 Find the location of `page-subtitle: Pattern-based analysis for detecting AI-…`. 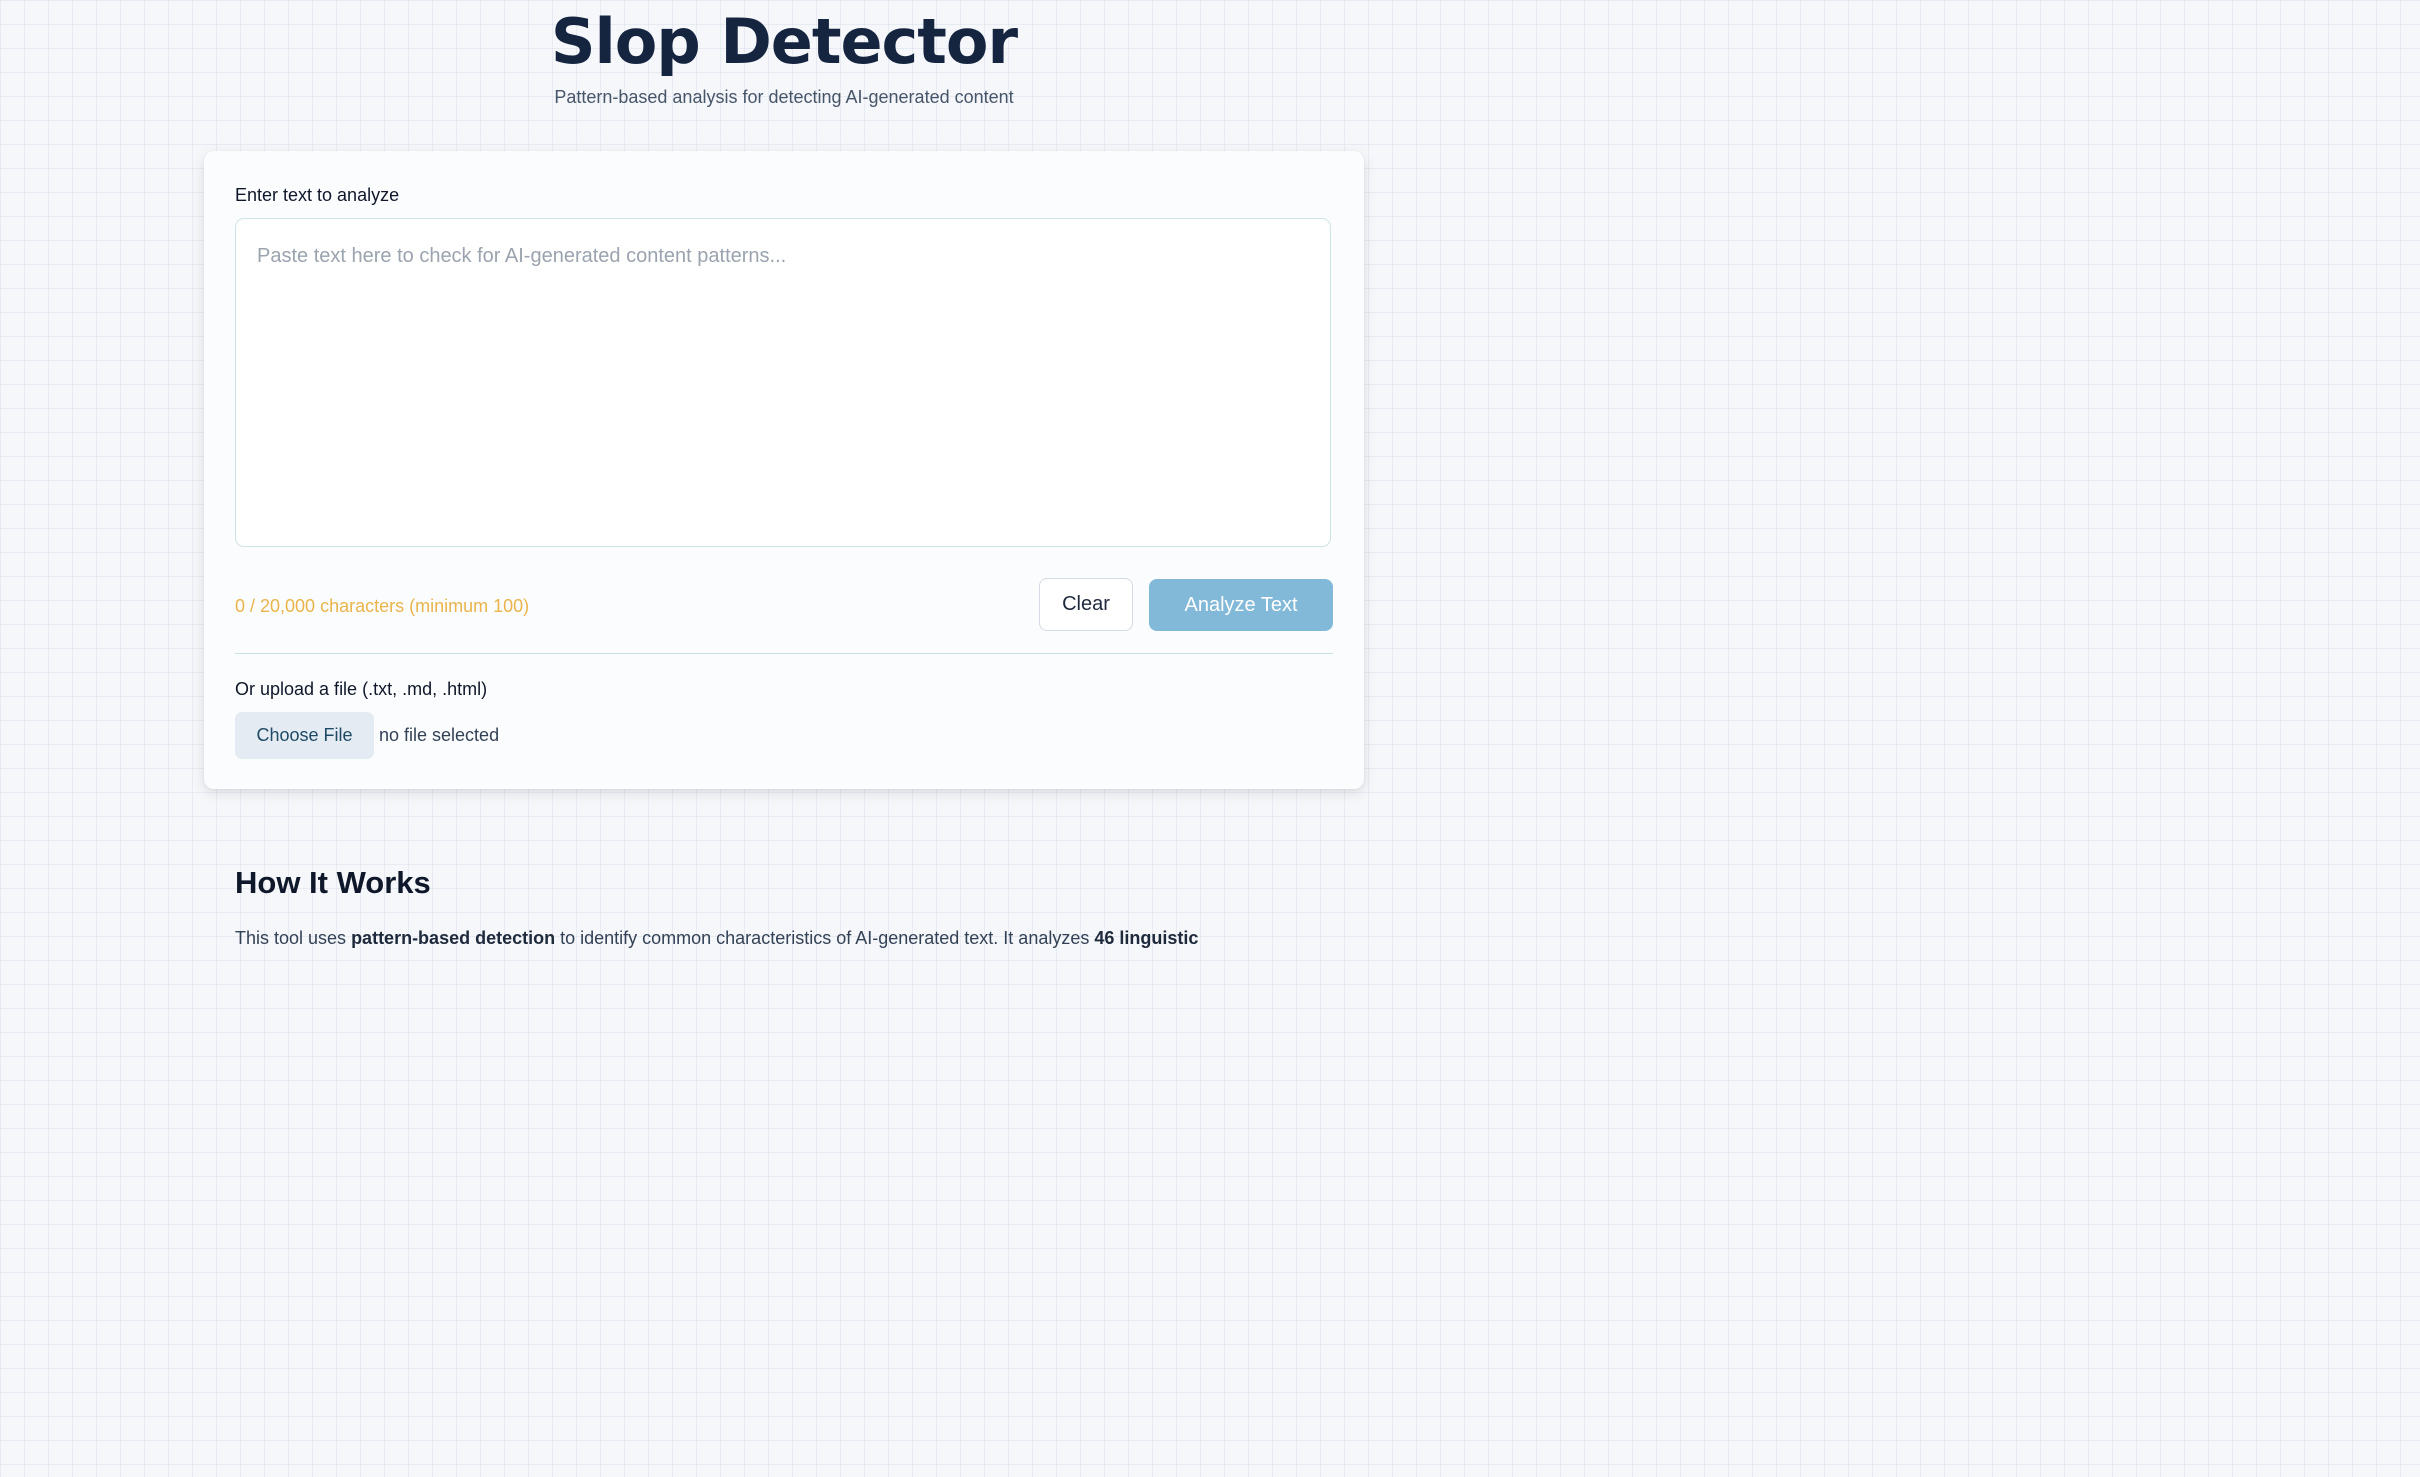

page-subtitle: Pattern-based analysis for detecting AI-… is located at coordinates (784, 97).